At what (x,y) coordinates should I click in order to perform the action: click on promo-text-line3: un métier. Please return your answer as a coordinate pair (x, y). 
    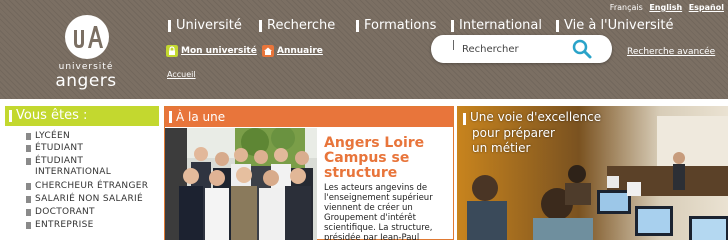
    Looking at the image, I should click on (501, 148).